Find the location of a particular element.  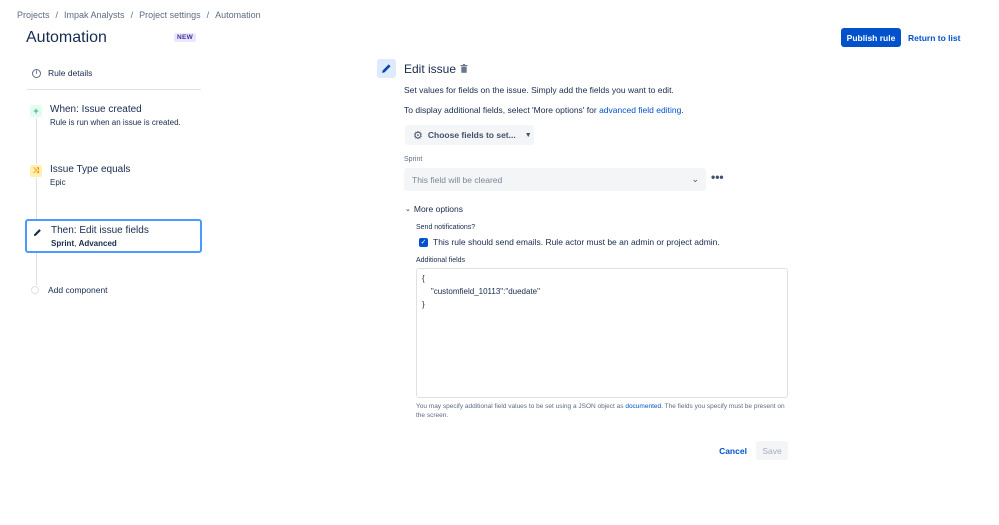

sprint-select: This field will be cleared ⌄ is located at coordinates (555, 179).